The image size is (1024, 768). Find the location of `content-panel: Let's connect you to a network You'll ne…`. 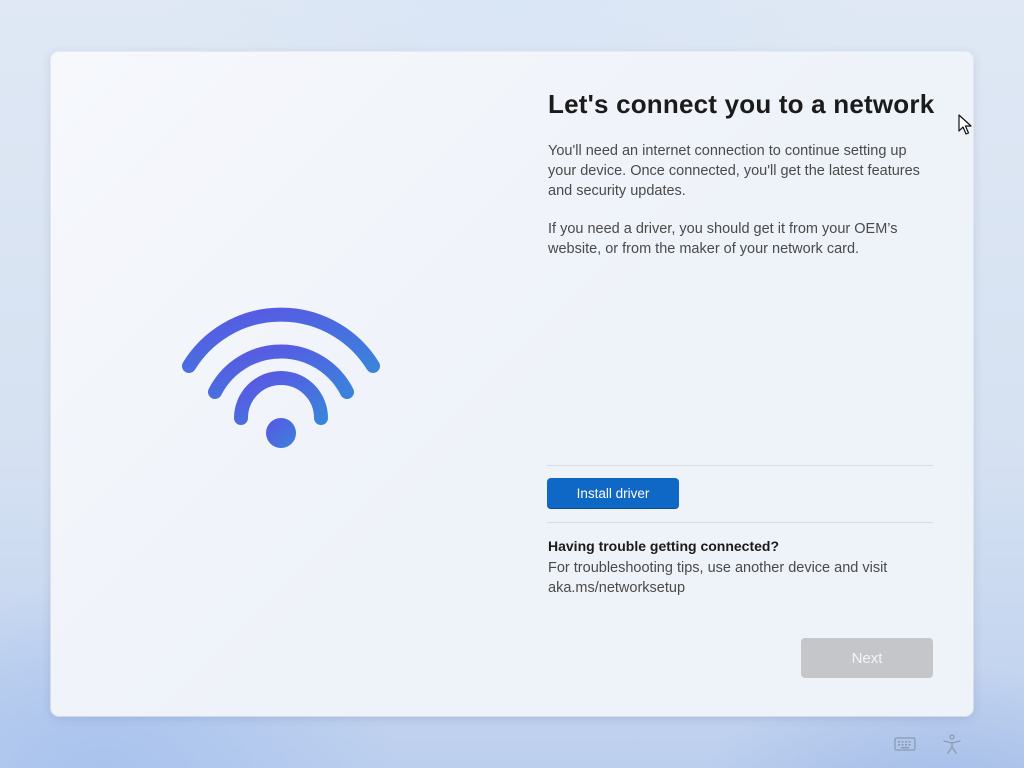

content-panel: Let's connect you to a network You'll ne… is located at coordinates (741, 173).